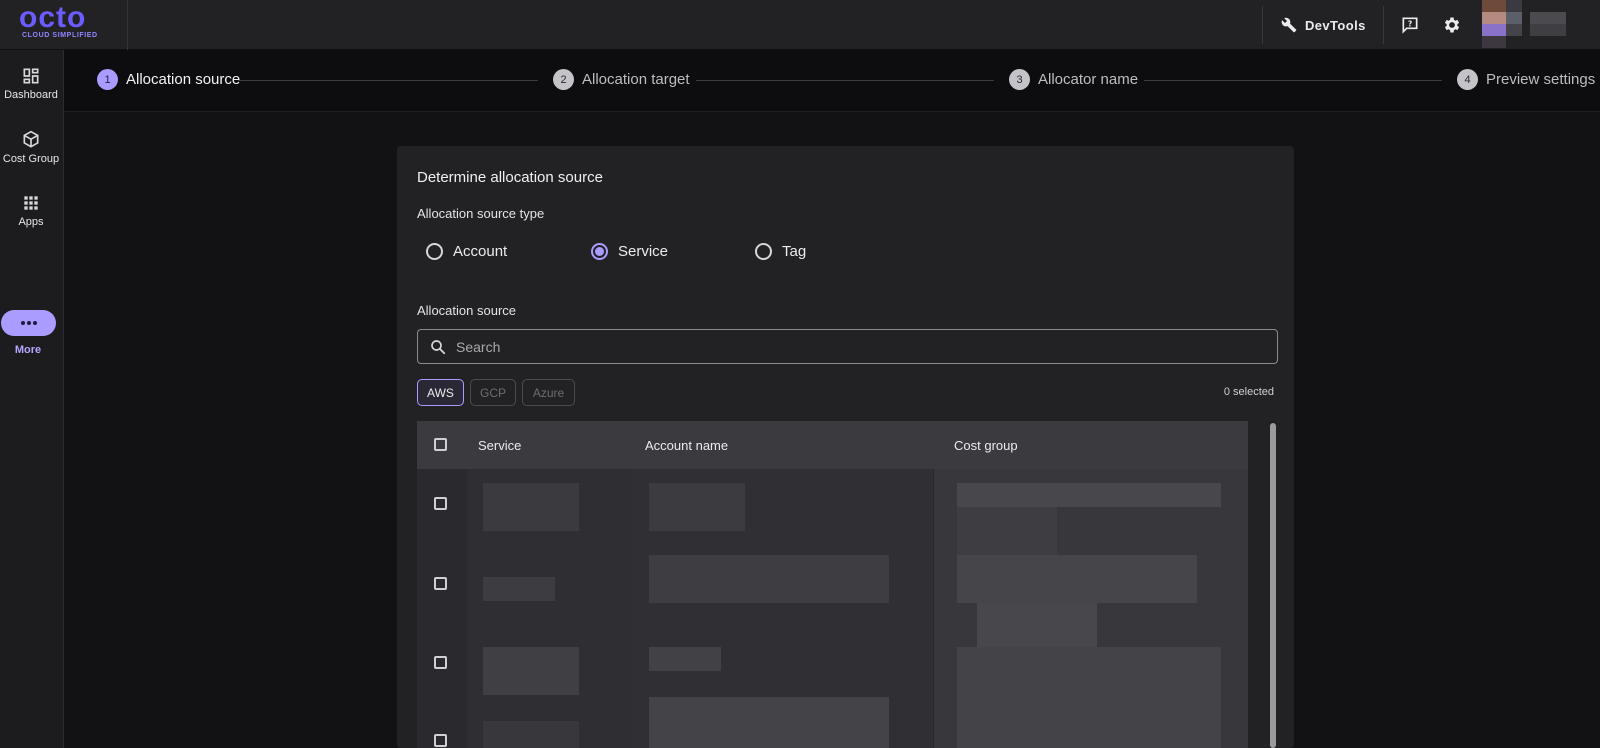  Describe the element at coordinates (500, 445) in the screenshot. I see `column-header-service: Service` at that location.